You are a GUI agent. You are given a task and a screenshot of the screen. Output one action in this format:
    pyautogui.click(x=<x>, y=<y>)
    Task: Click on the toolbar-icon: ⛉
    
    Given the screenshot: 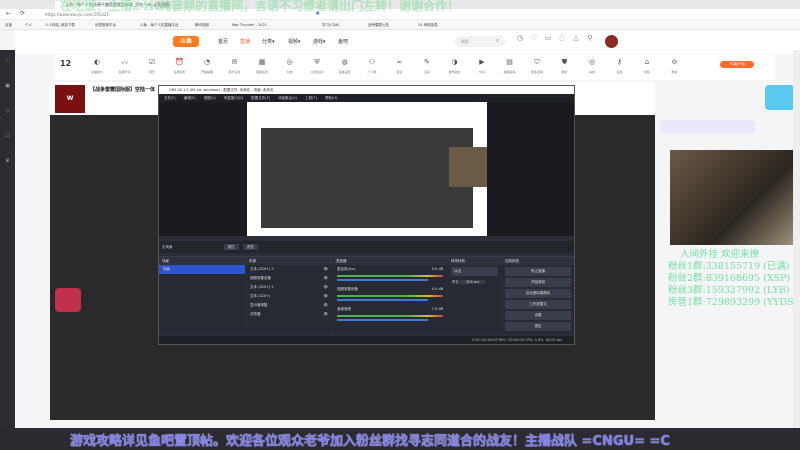 What is the action you would take?
    pyautogui.click(x=537, y=62)
    